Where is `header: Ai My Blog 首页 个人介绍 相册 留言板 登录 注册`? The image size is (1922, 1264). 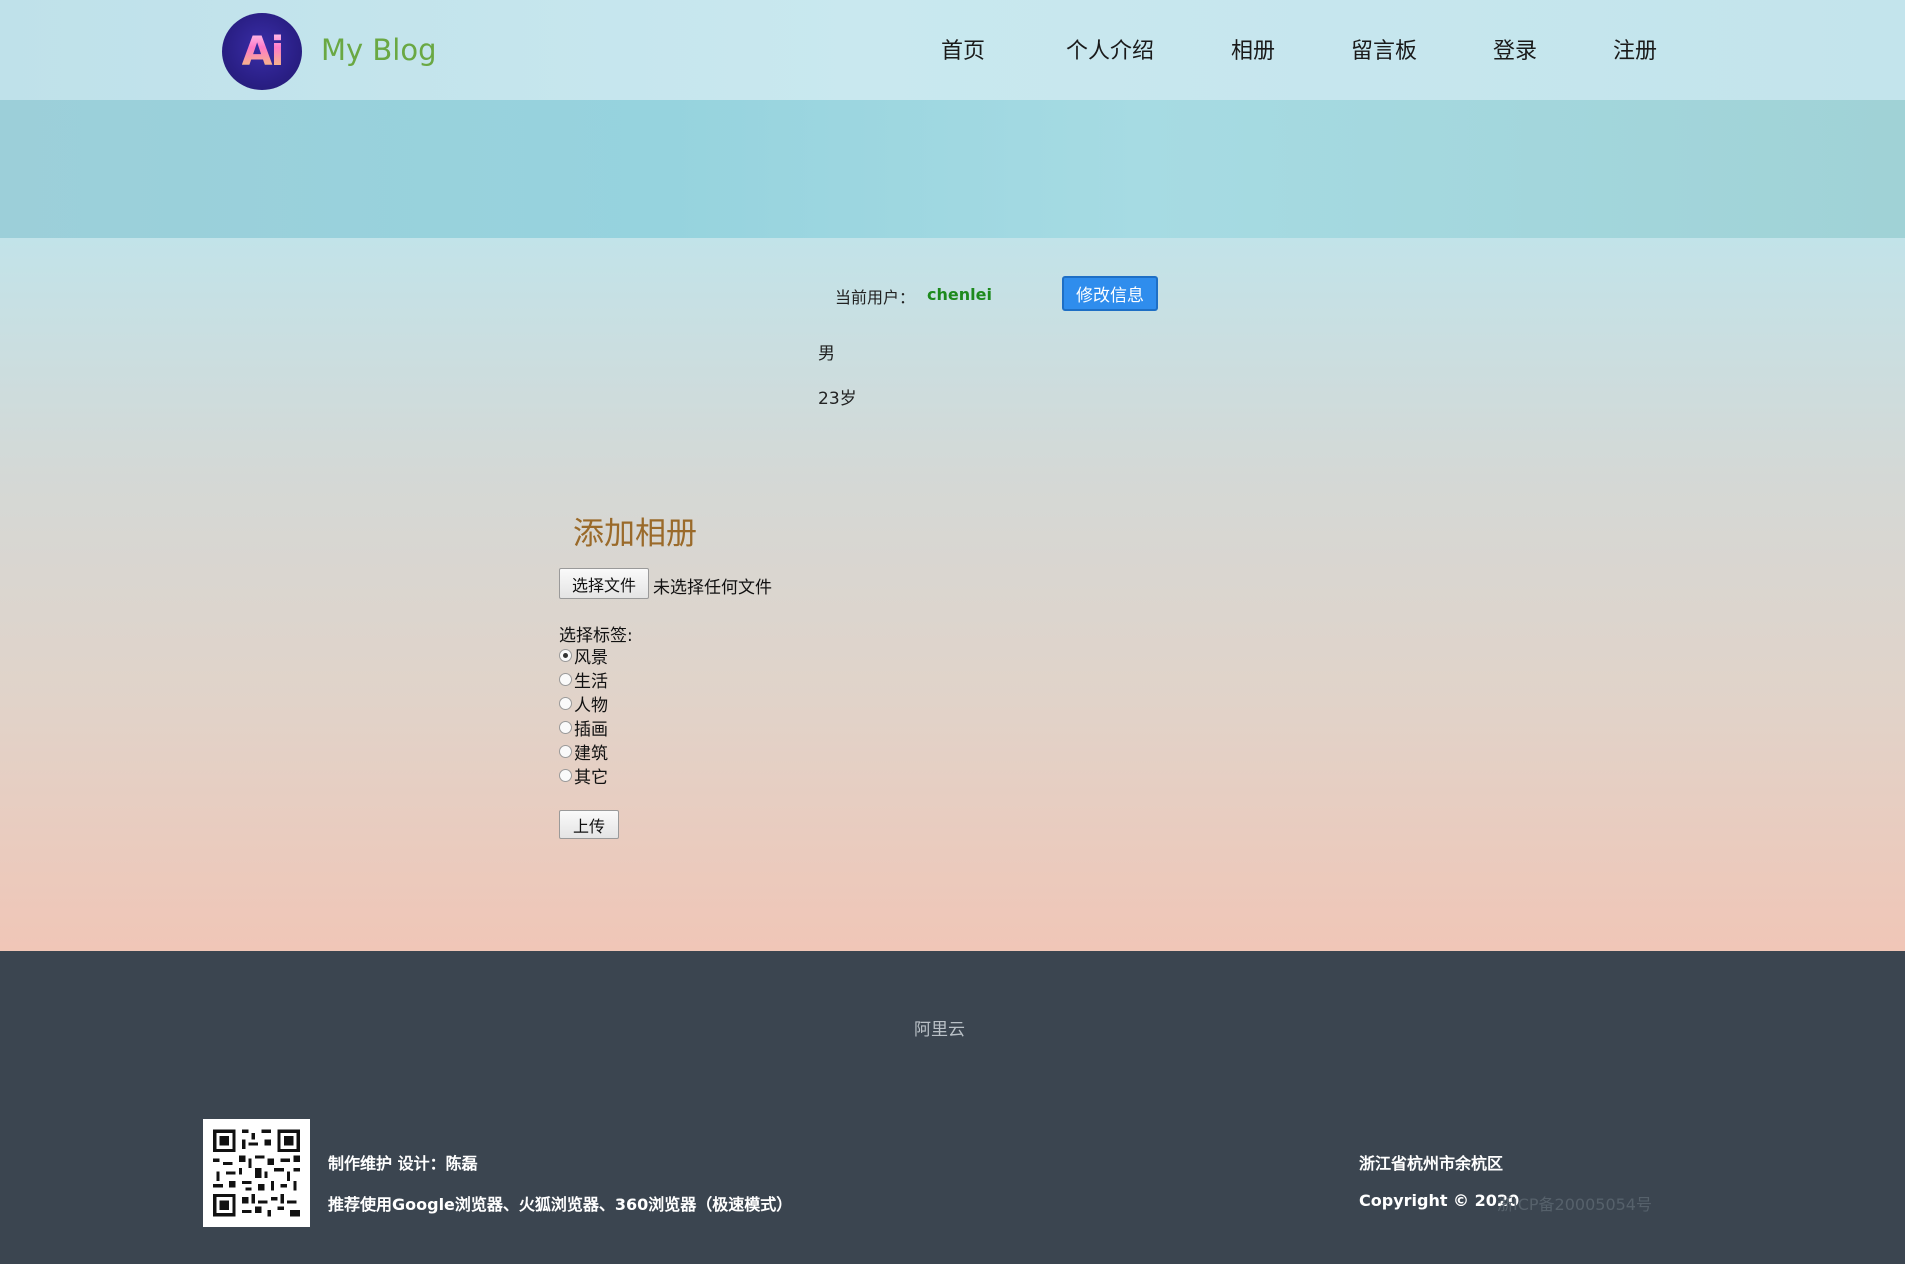 header: Ai My Blog 首页 个人介绍 相册 留言板 登录 注册 is located at coordinates (952, 50).